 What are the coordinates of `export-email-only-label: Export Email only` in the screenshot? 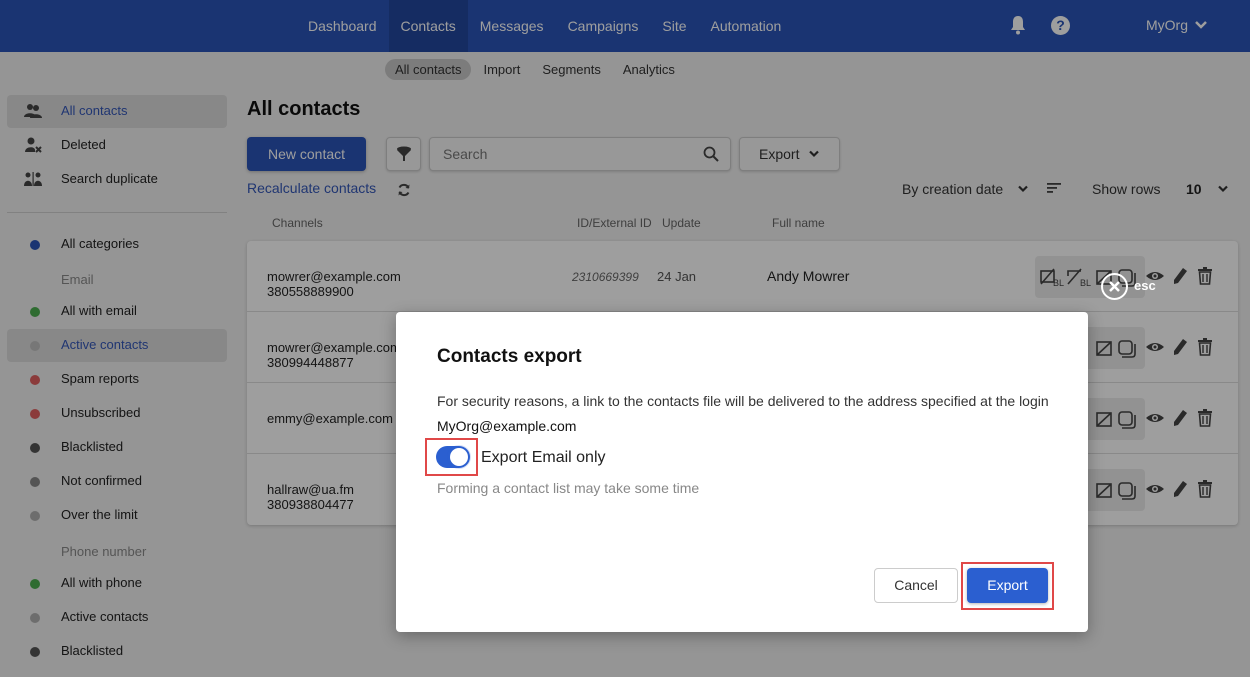 It's located at (543, 458).